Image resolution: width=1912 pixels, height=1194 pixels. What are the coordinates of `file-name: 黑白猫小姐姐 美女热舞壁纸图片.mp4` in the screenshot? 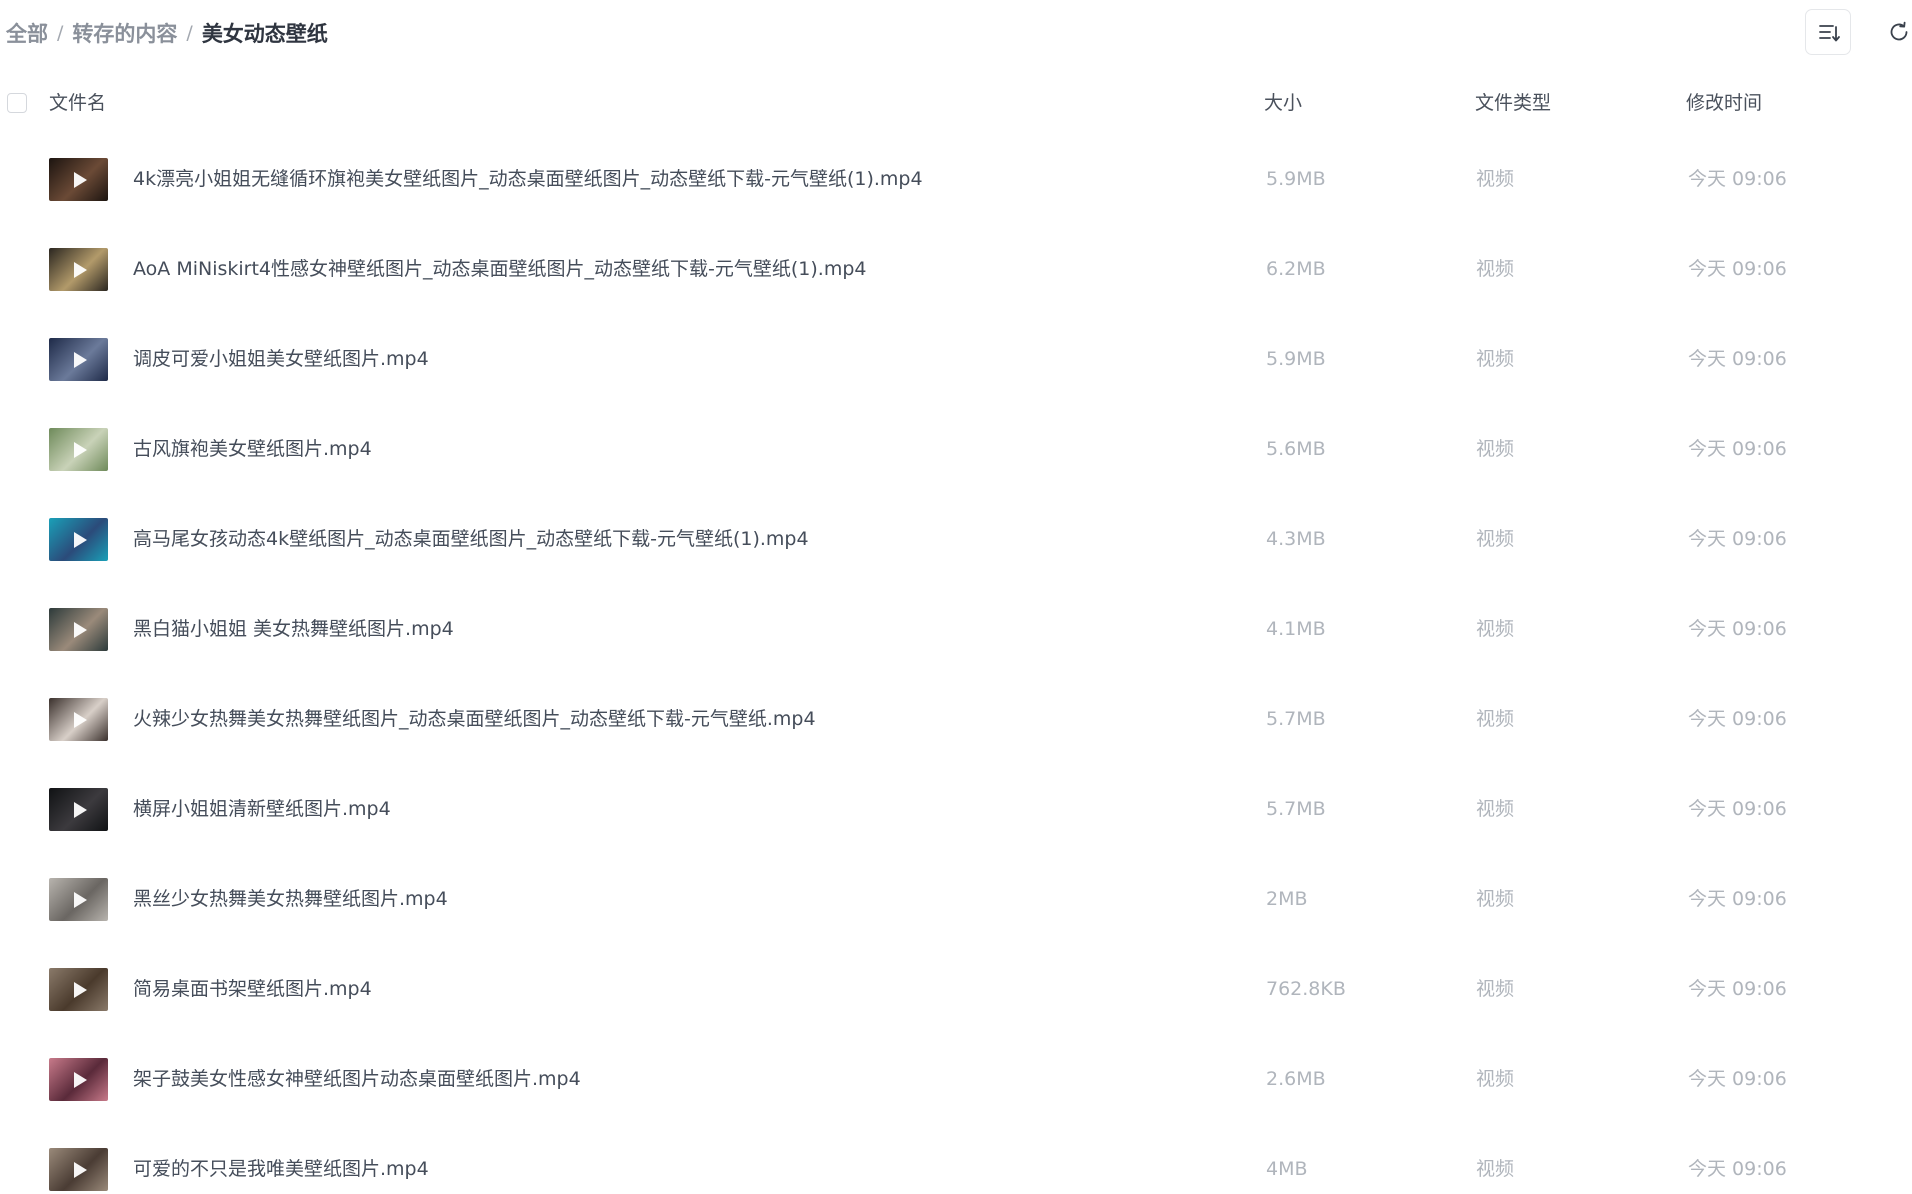 It's located at (293, 629).